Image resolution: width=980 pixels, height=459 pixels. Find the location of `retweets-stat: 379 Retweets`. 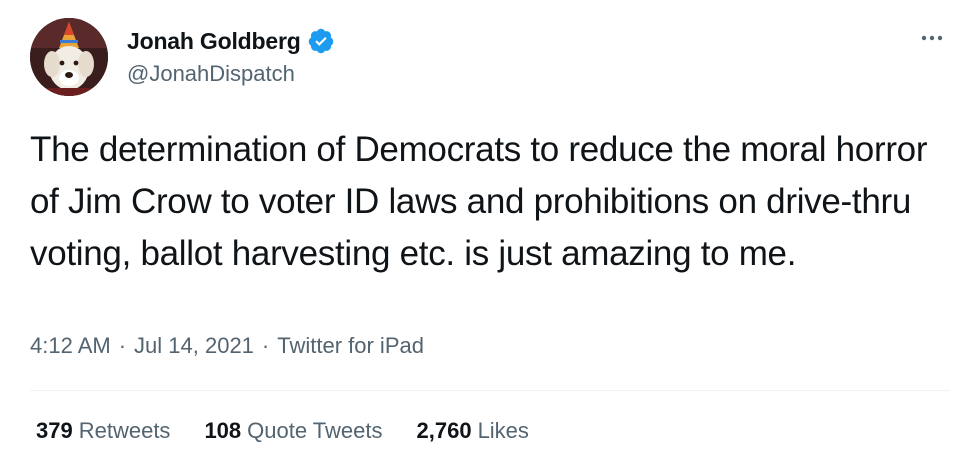

retweets-stat: 379 Retweets is located at coordinates (103, 431).